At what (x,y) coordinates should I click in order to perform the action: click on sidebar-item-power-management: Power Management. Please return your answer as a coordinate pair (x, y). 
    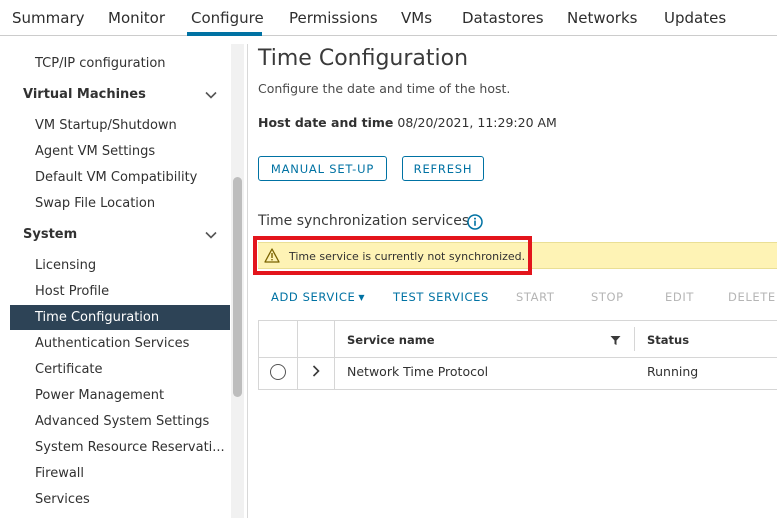
    Looking at the image, I should click on (99, 395).